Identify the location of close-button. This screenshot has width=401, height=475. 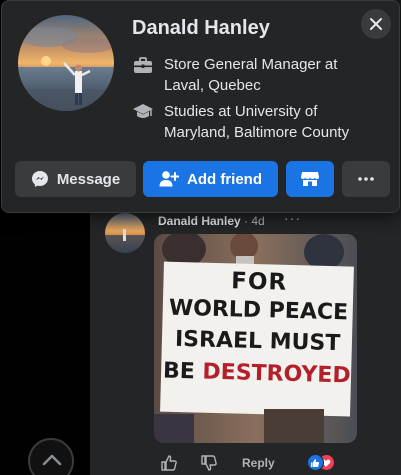
(376, 24).